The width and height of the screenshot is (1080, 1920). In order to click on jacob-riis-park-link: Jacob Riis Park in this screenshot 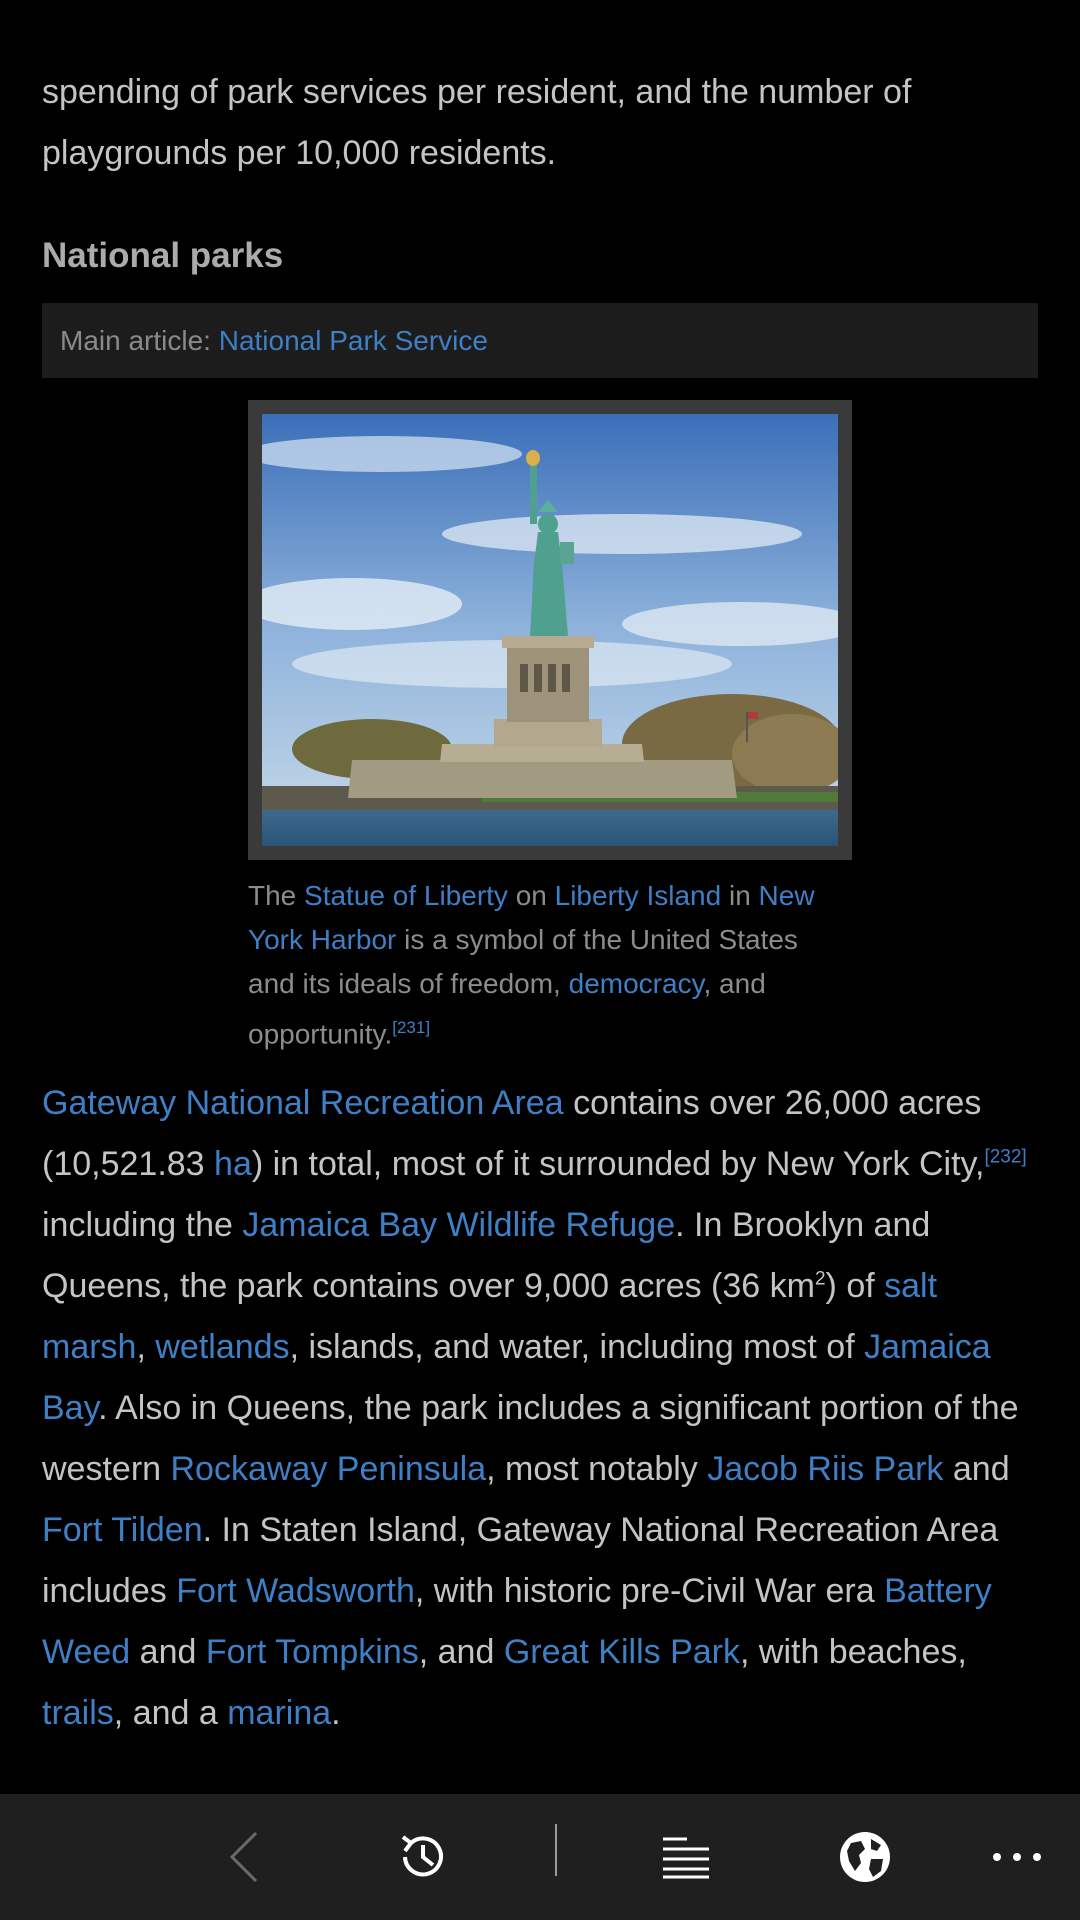, I will do `click(825, 1469)`.